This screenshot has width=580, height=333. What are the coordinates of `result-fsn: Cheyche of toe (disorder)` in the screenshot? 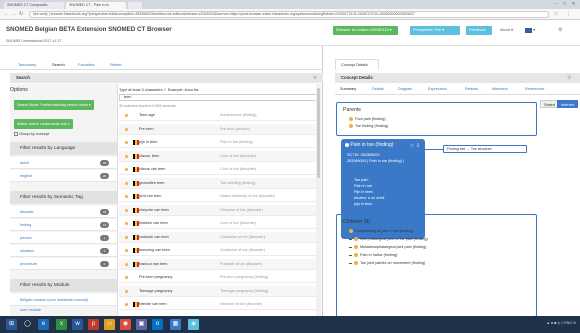 It's located at (241, 209).